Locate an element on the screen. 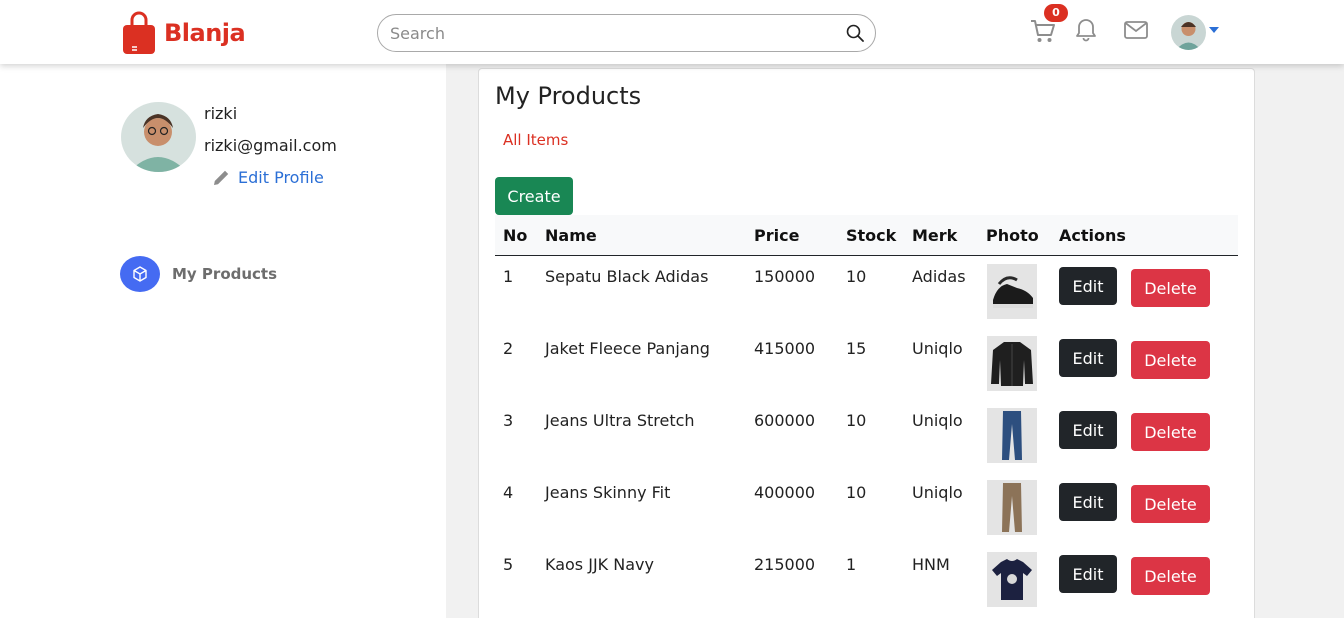  cell-no: 1 is located at coordinates (508, 276).